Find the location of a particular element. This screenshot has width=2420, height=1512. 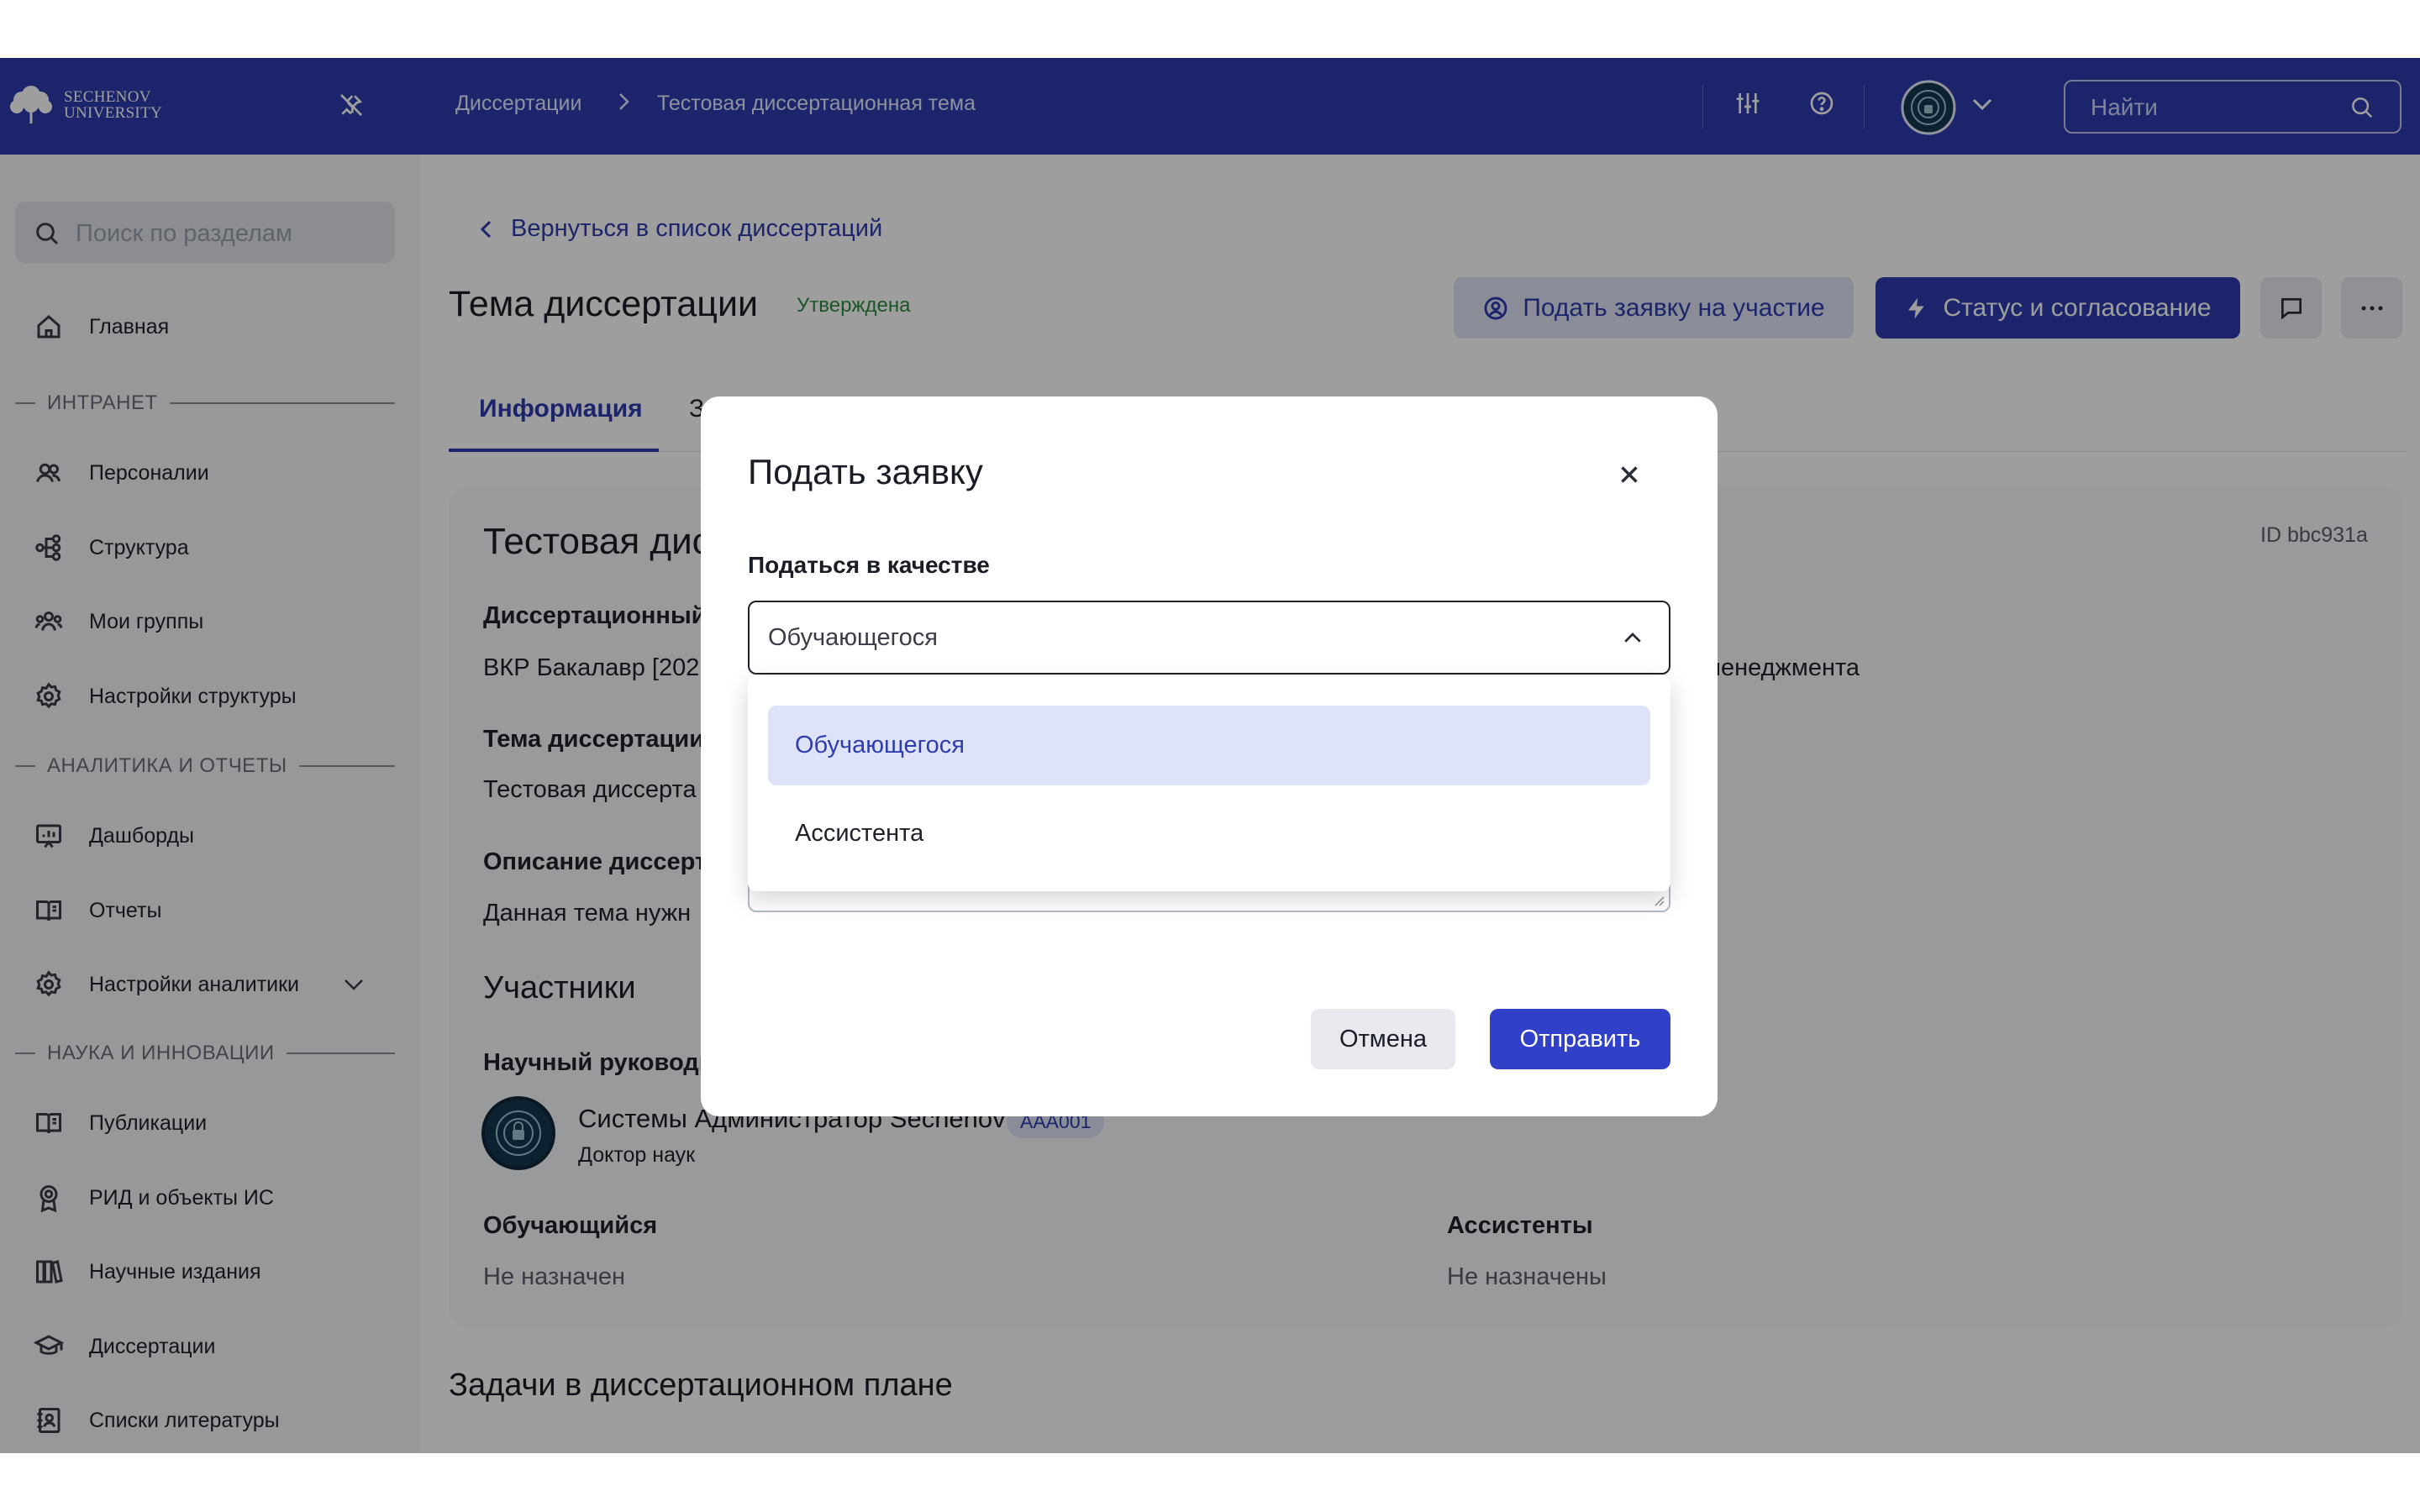

resize-handle-icon is located at coordinates (1658, 900).